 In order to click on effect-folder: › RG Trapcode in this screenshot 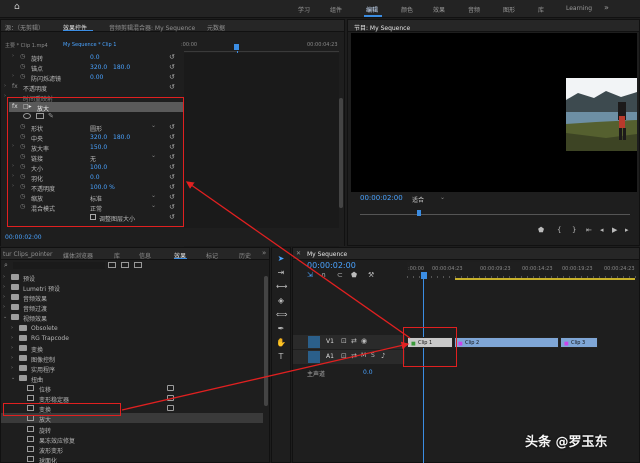, I will do `click(132, 338)`.